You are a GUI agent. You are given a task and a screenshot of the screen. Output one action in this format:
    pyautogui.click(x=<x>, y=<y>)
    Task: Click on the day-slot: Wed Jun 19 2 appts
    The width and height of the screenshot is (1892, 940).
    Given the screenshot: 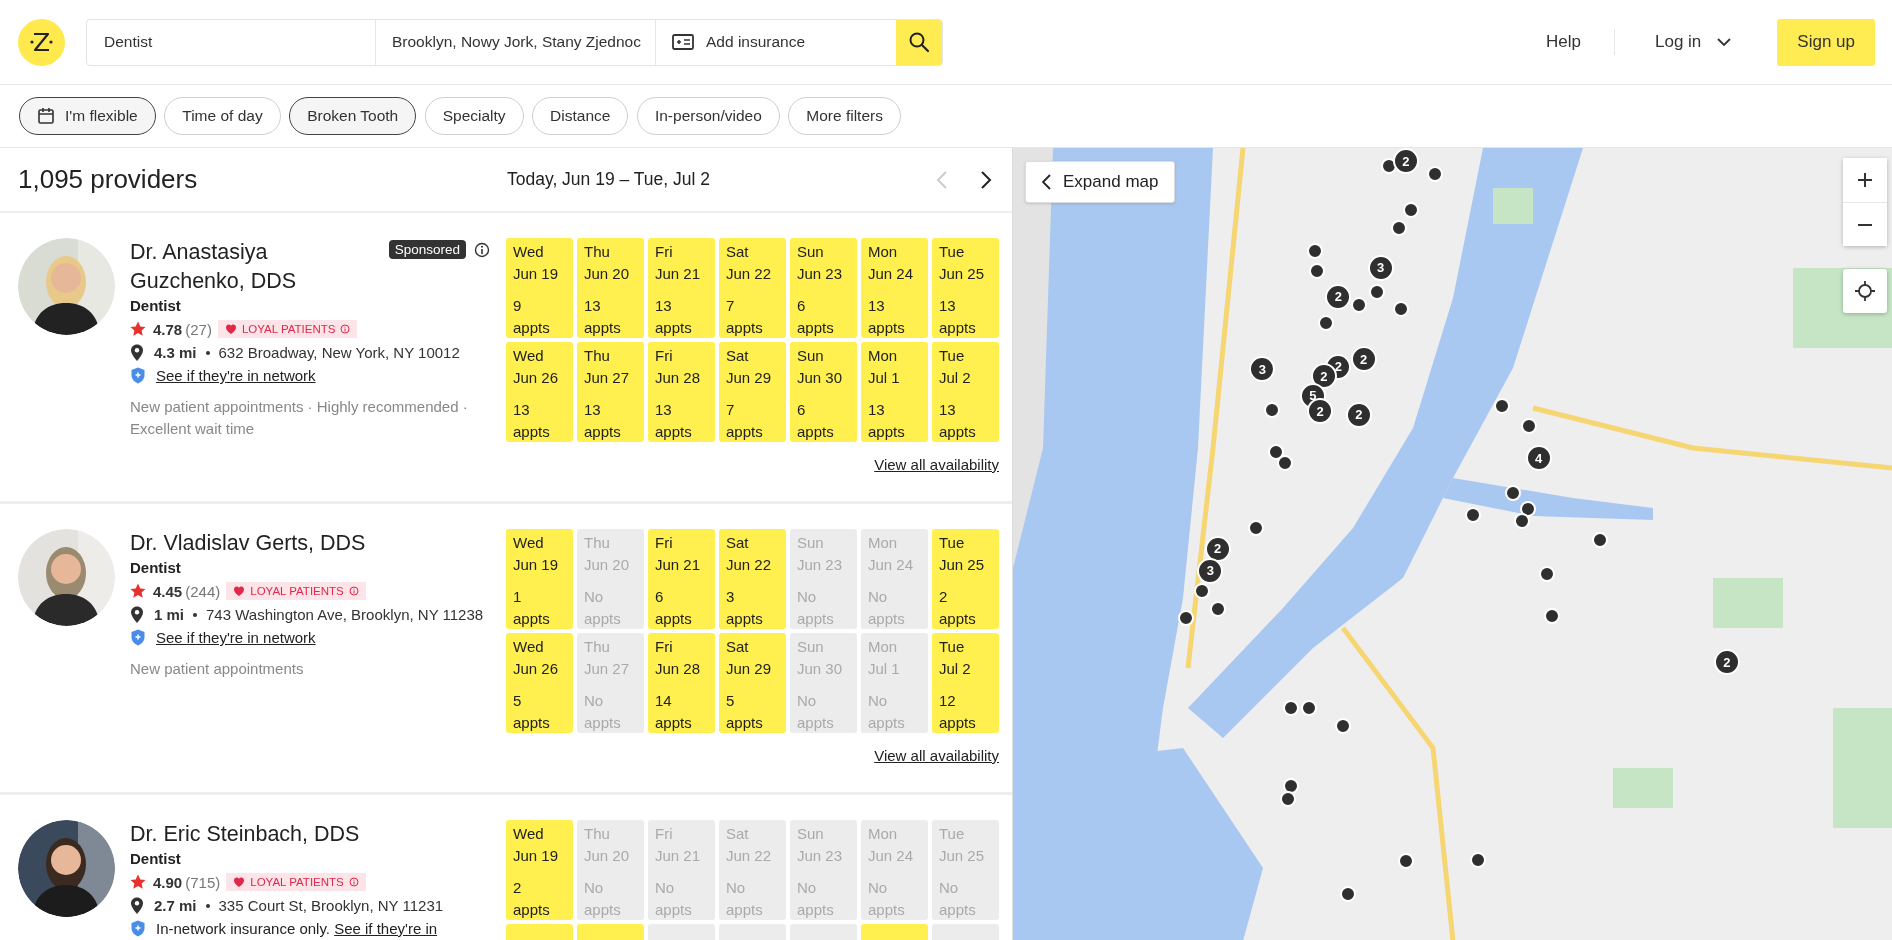 What is the action you would take?
    pyautogui.click(x=539, y=870)
    